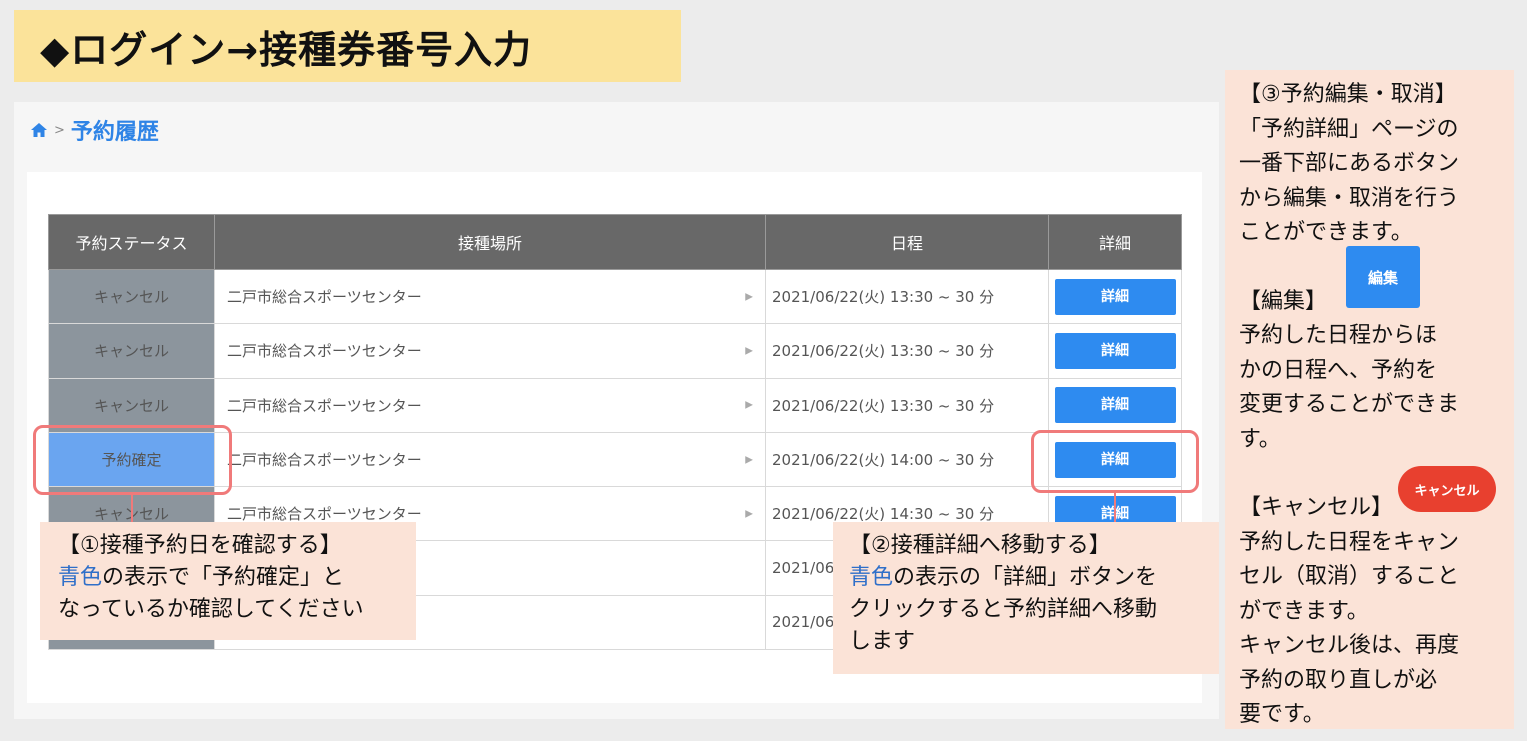  Describe the element at coordinates (1349, 542) in the screenshot. I see `side-line: 予約した日程をキャン` at that location.